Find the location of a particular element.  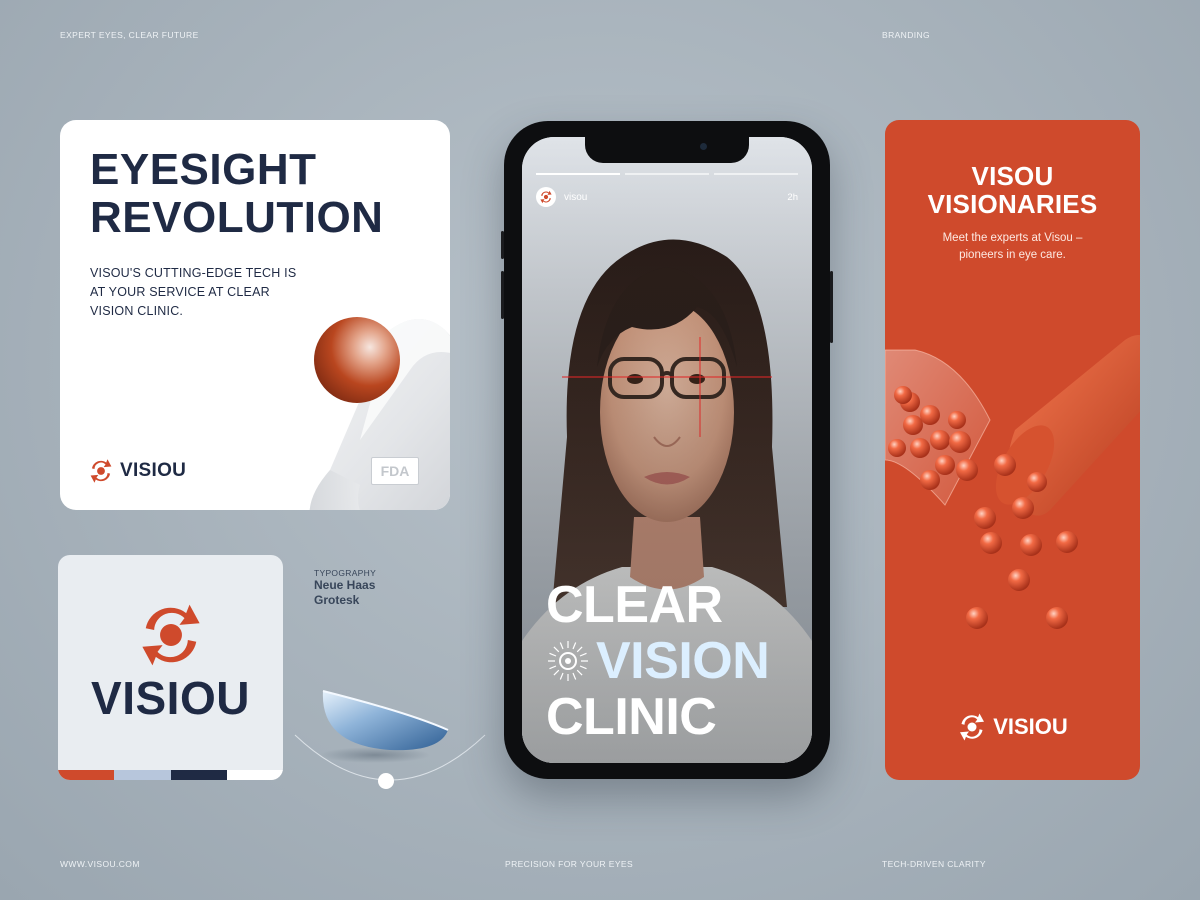

headline-line-1: EYESIGHT is located at coordinates (203, 169).